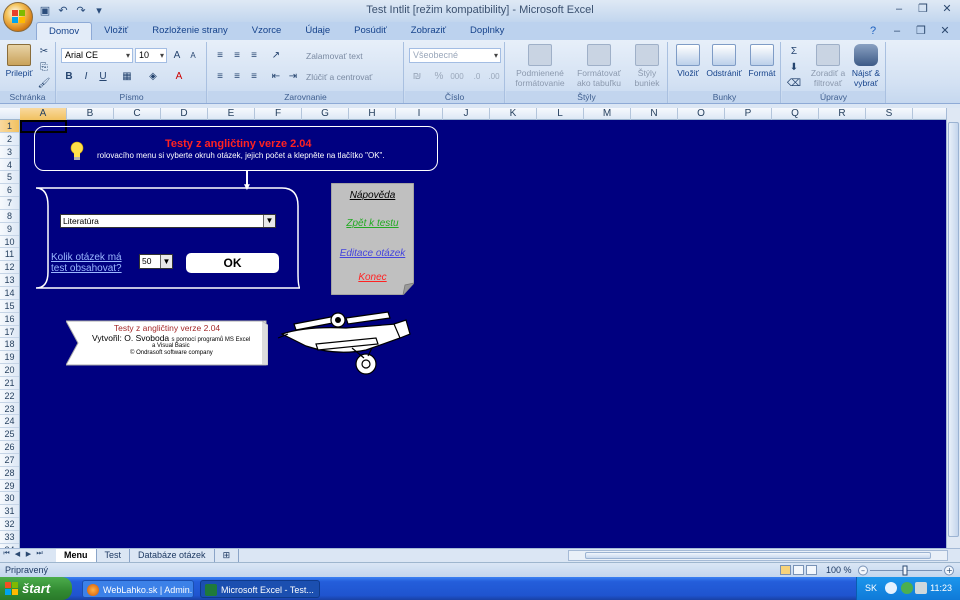 The image size is (960, 600). I want to click on prev-sheet-icon: ◀, so click(17, 554).